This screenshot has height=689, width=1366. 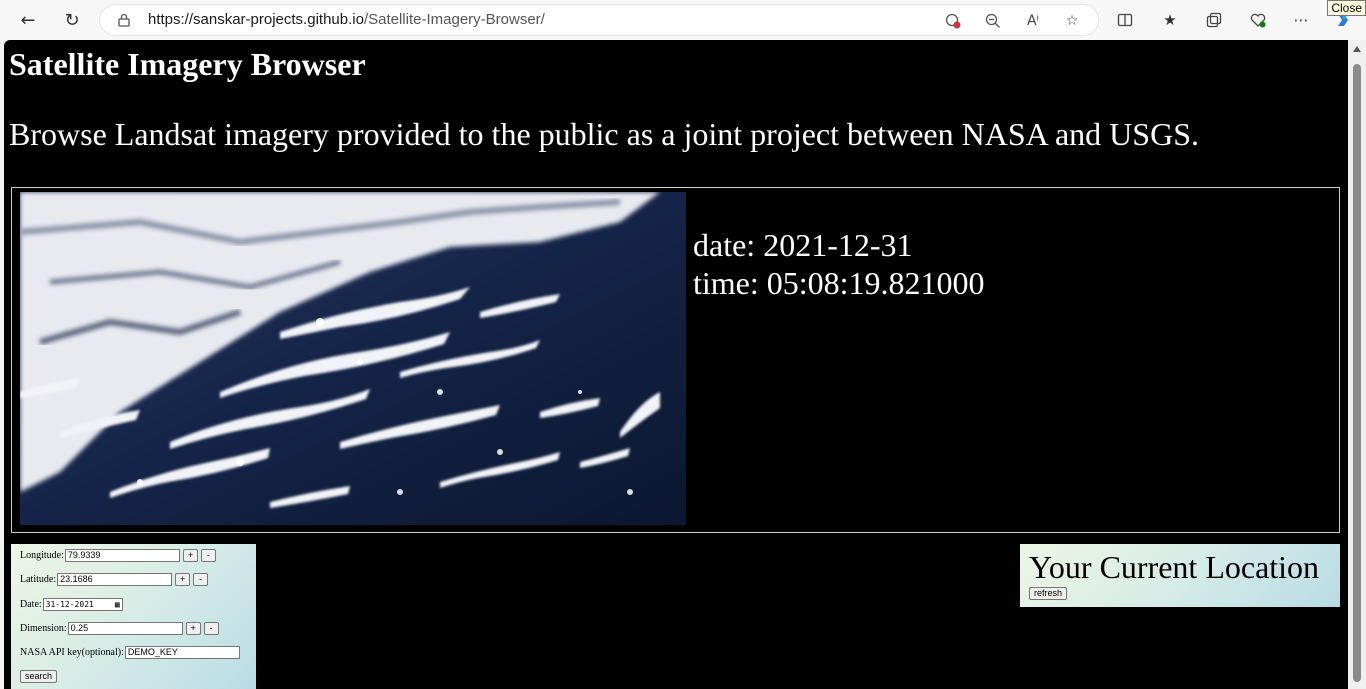 What do you see at coordinates (182, 652) in the screenshot?
I see `api-key-input: DEMO_KEY` at bounding box center [182, 652].